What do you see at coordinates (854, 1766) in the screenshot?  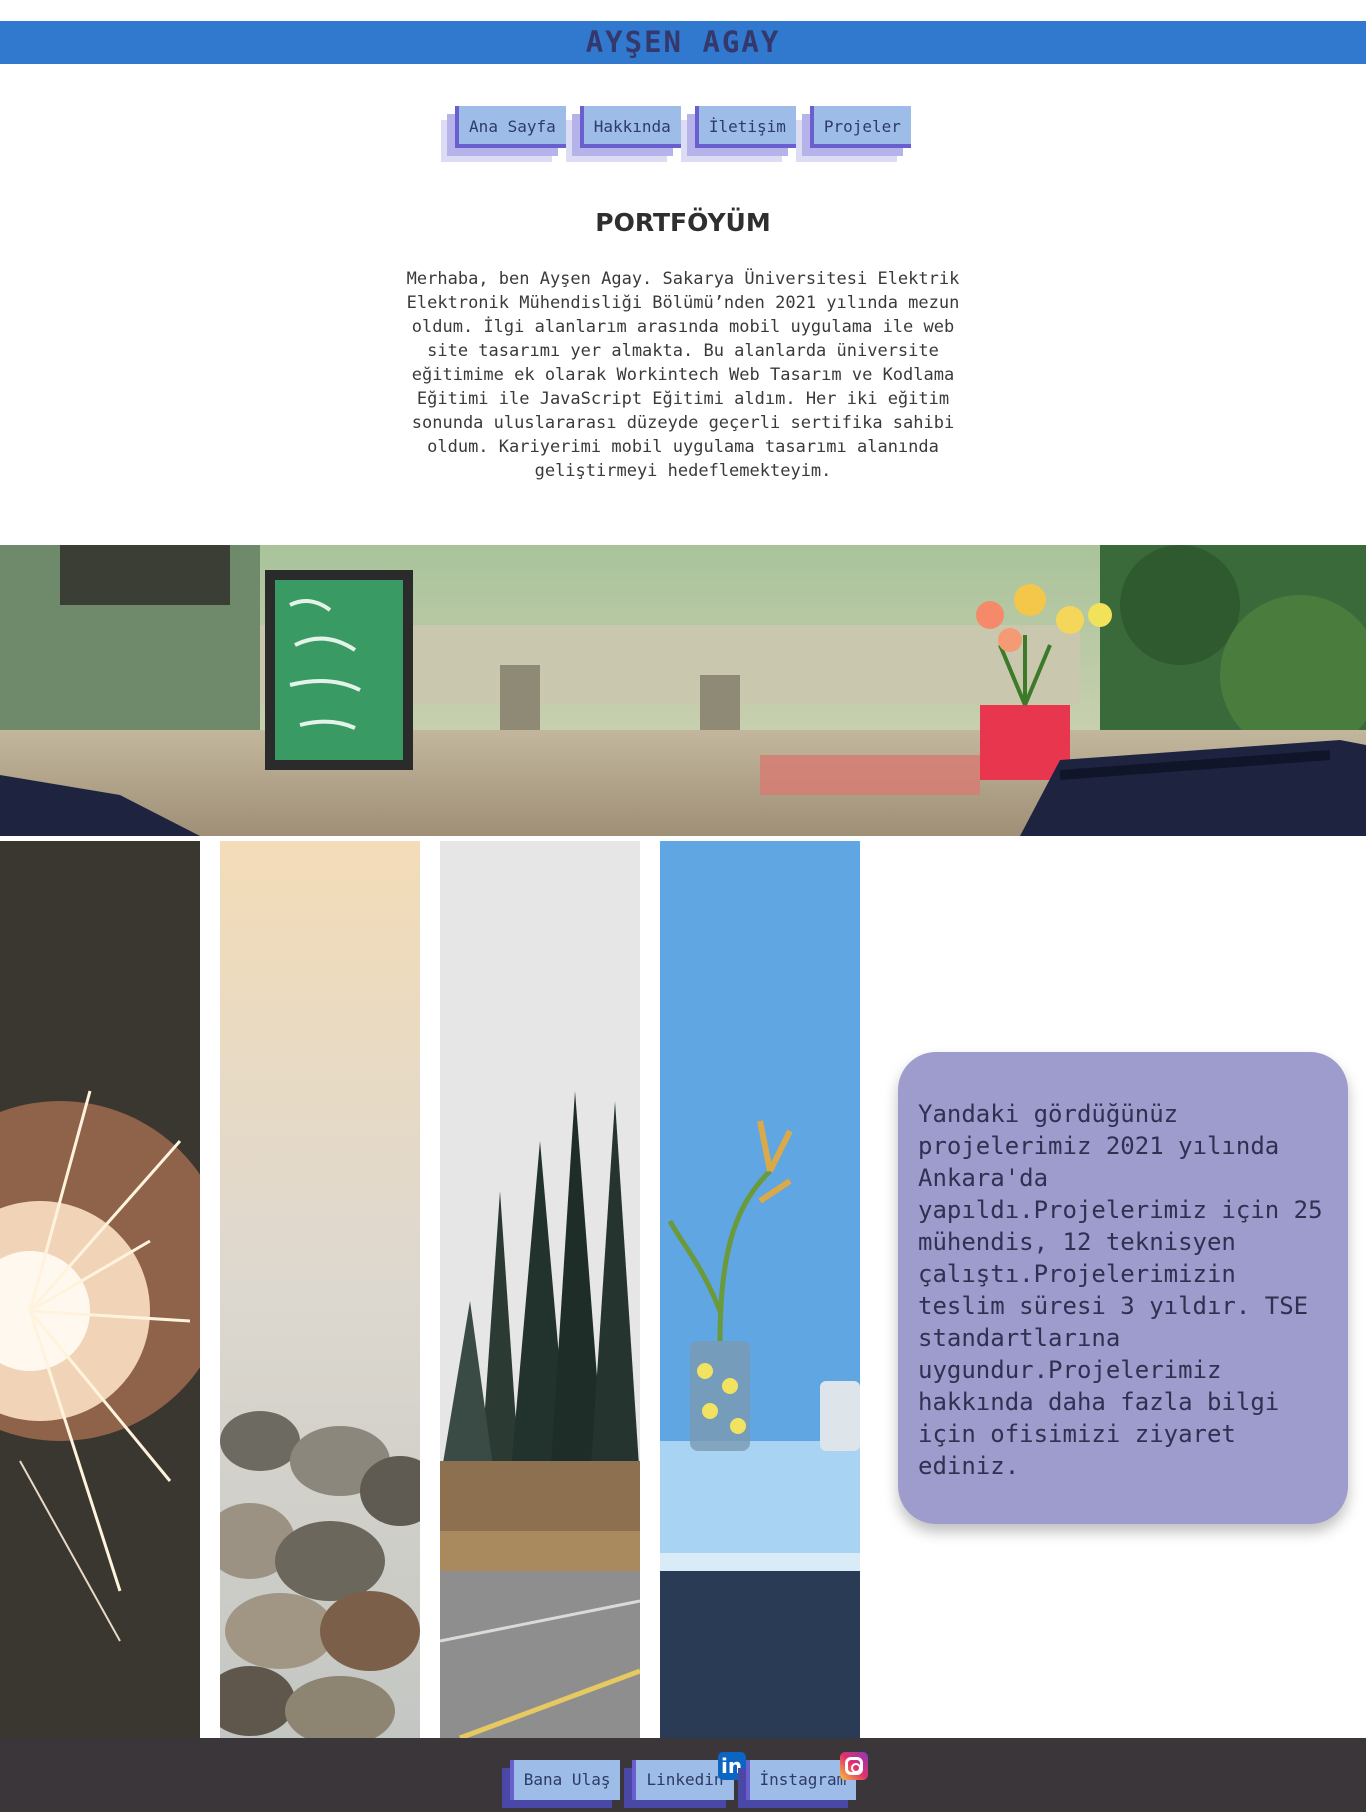 I see `instagram-icon` at bounding box center [854, 1766].